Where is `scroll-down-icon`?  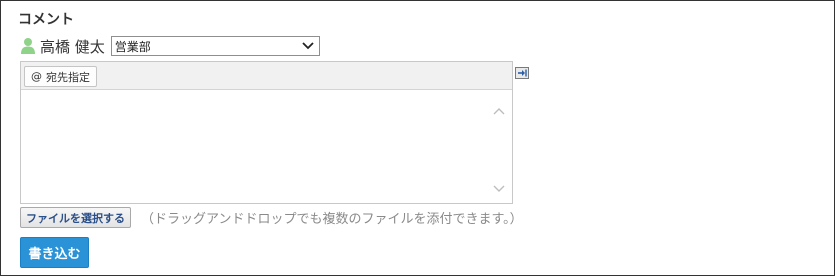
scroll-down-icon is located at coordinates (499, 186).